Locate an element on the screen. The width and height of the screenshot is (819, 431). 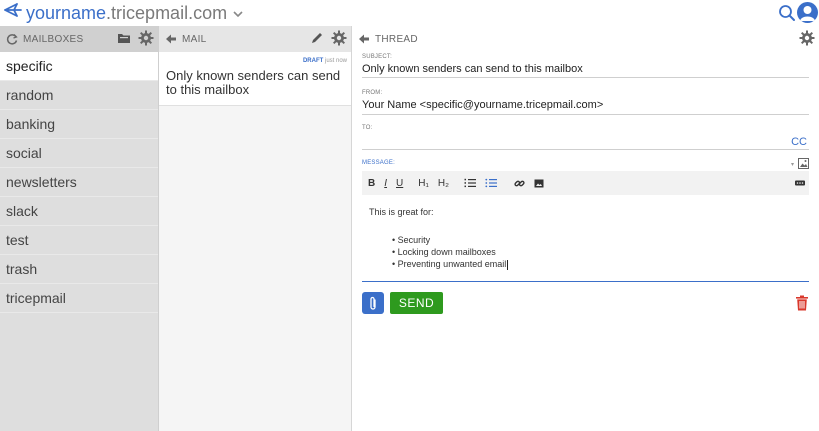
attachment-button is located at coordinates (373, 303).